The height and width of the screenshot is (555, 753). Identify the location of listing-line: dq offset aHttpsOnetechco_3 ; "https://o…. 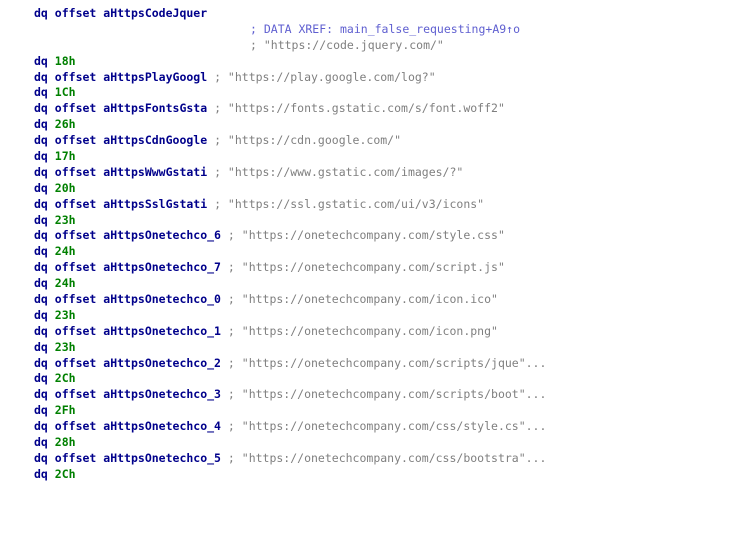
(390, 395).